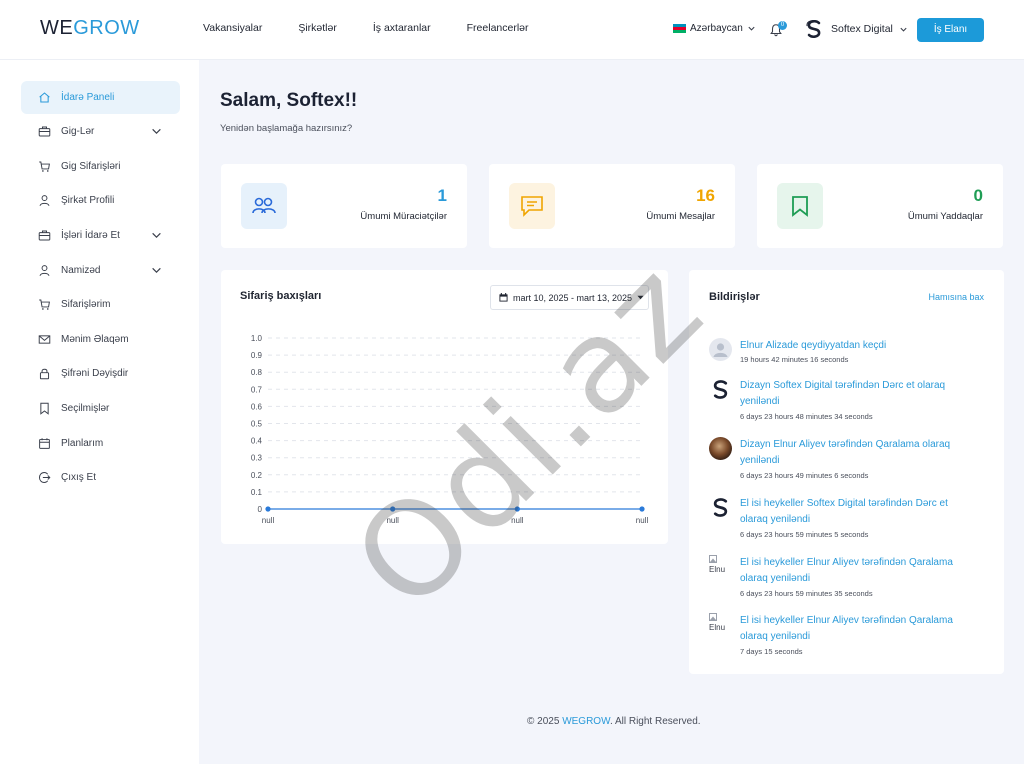 Image resolution: width=1024 pixels, height=764 pixels. Describe the element at coordinates (956, 297) in the screenshot. I see `see-all-link: Hamısına bax` at that location.